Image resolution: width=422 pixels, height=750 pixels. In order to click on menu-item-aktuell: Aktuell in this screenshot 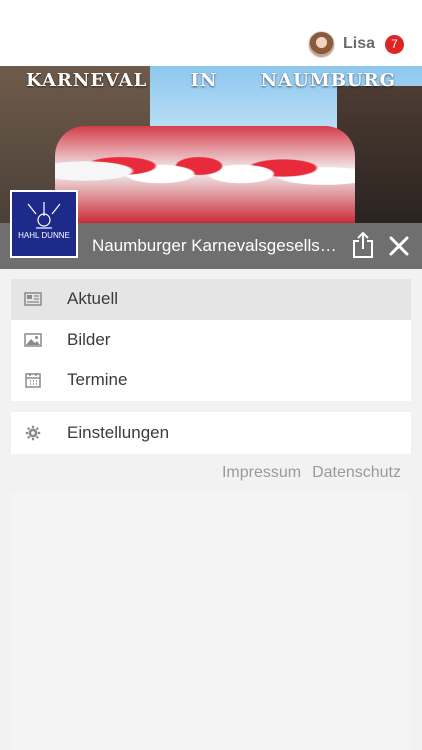, I will do `click(211, 299)`.